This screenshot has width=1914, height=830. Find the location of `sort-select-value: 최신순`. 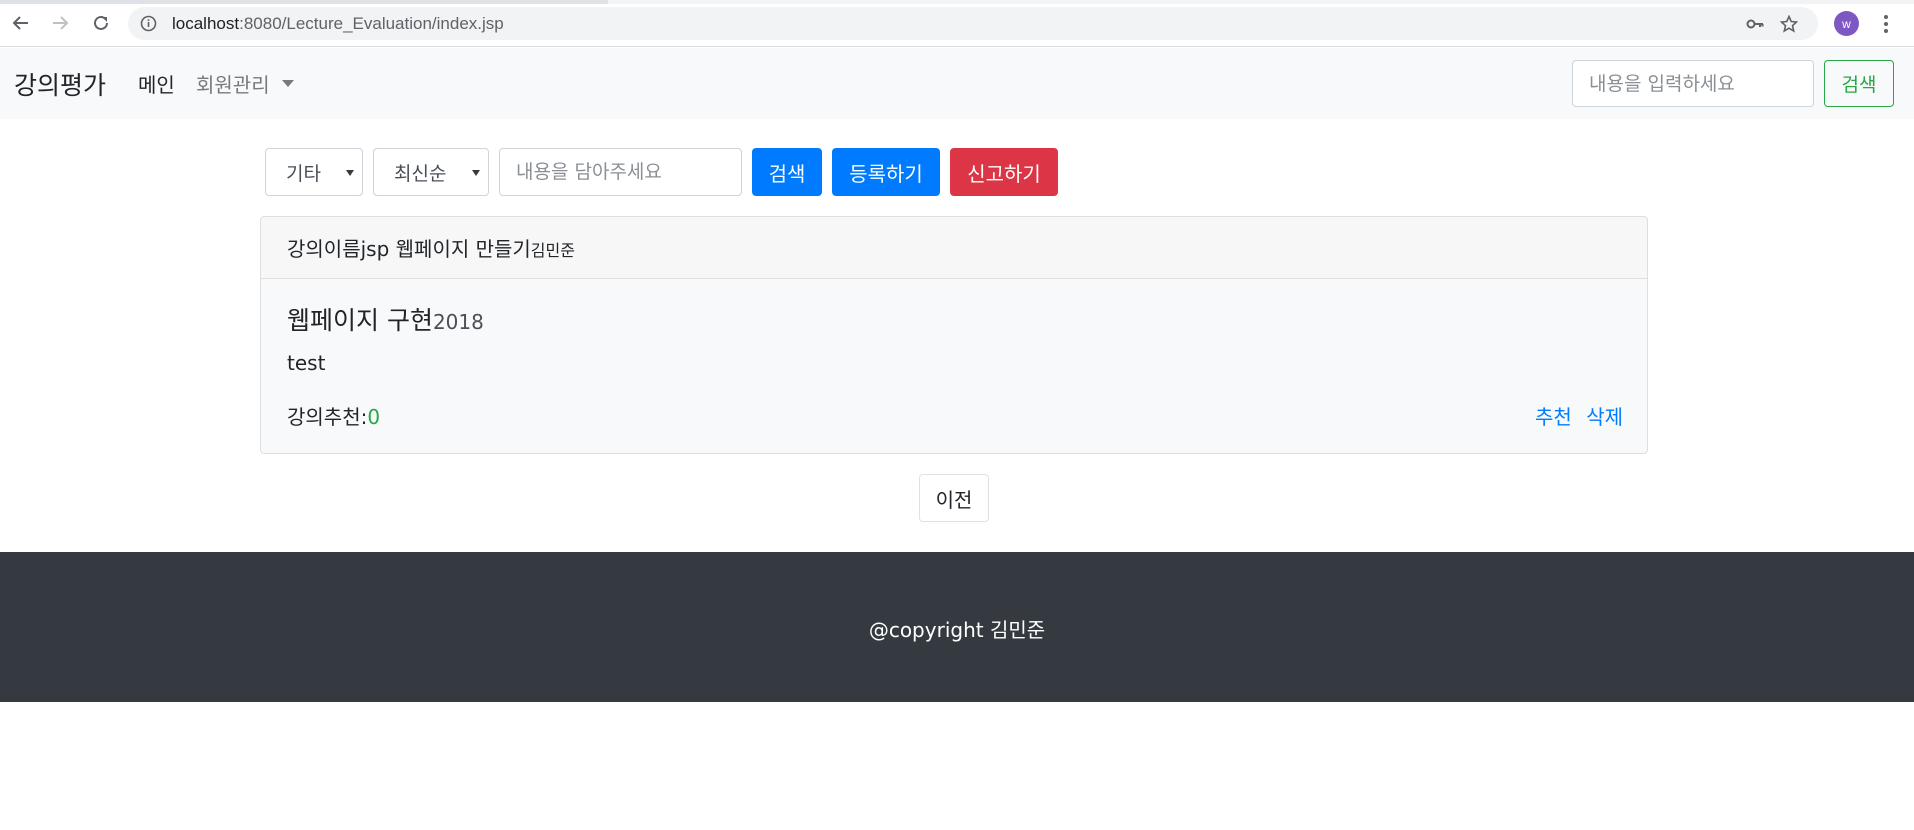

sort-select-value: 최신순 is located at coordinates (420, 173).